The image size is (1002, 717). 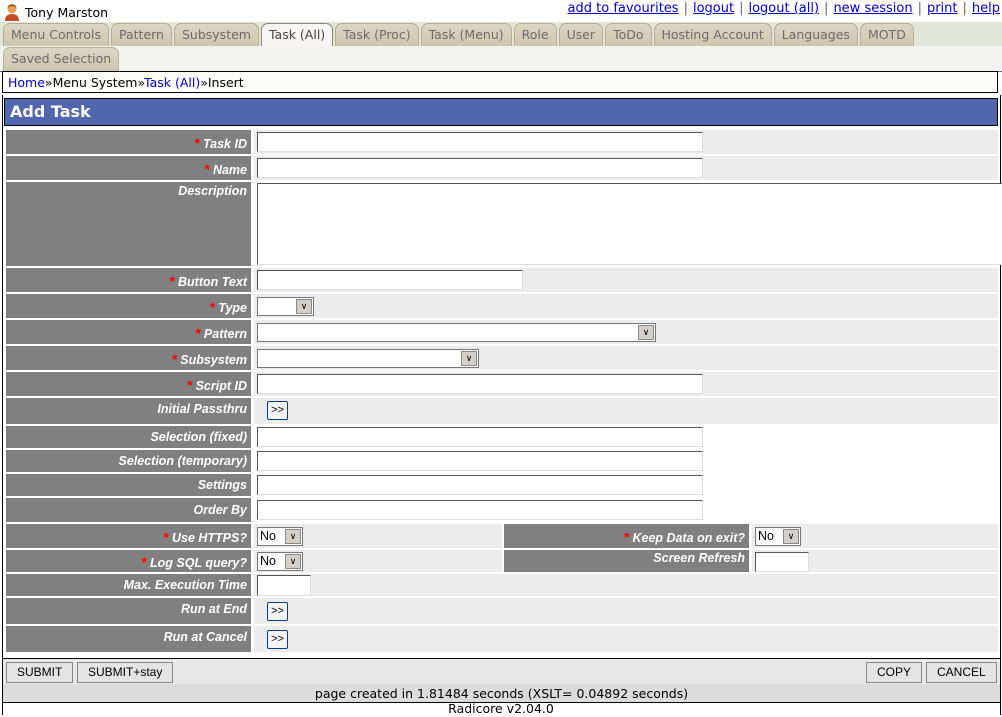 What do you see at coordinates (128, 461) in the screenshot?
I see `selection-temporary-label: Selection (temporary)` at bounding box center [128, 461].